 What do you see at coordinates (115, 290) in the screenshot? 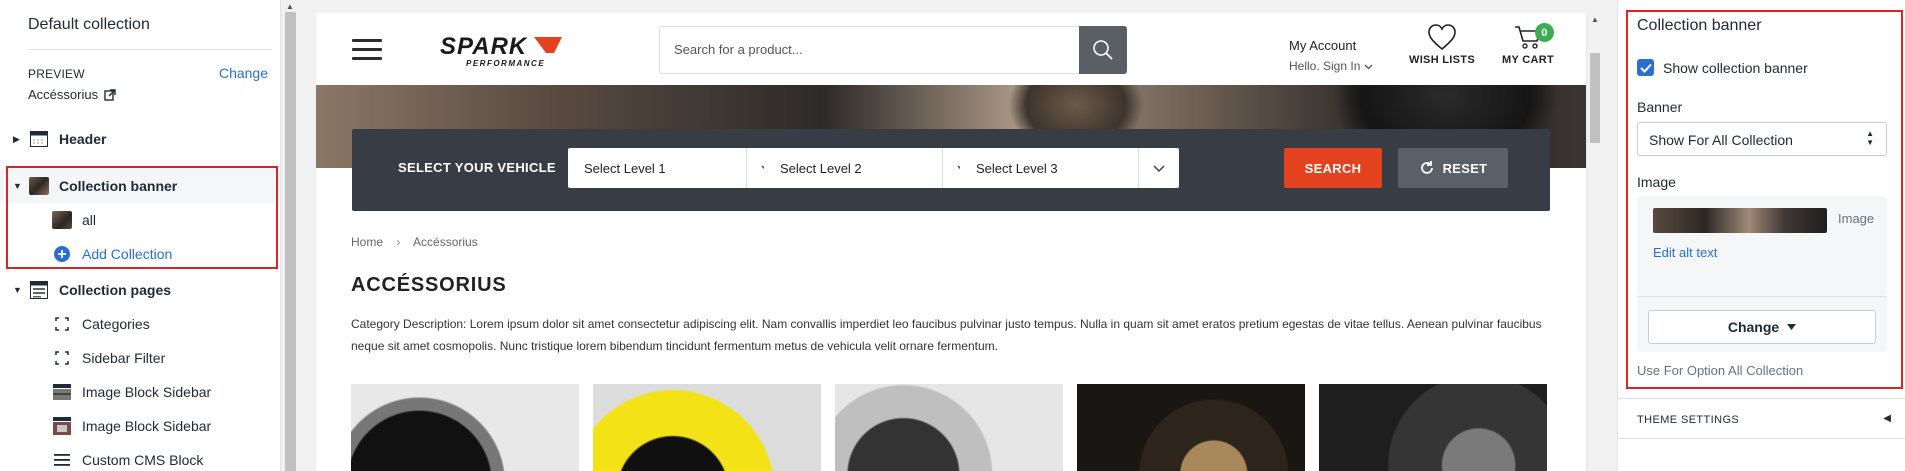
I see `section-collection-pages-label: Collection pages` at bounding box center [115, 290].